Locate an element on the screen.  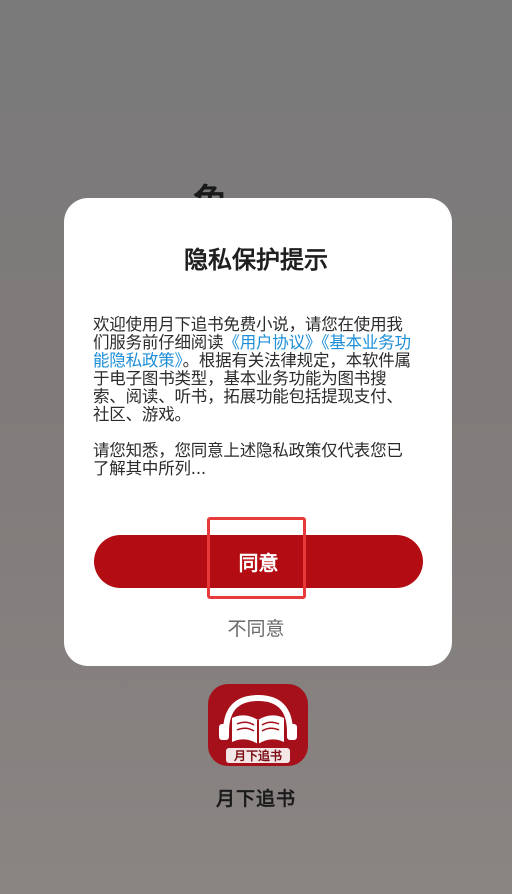
agree-highlight-box is located at coordinates (256, 558).